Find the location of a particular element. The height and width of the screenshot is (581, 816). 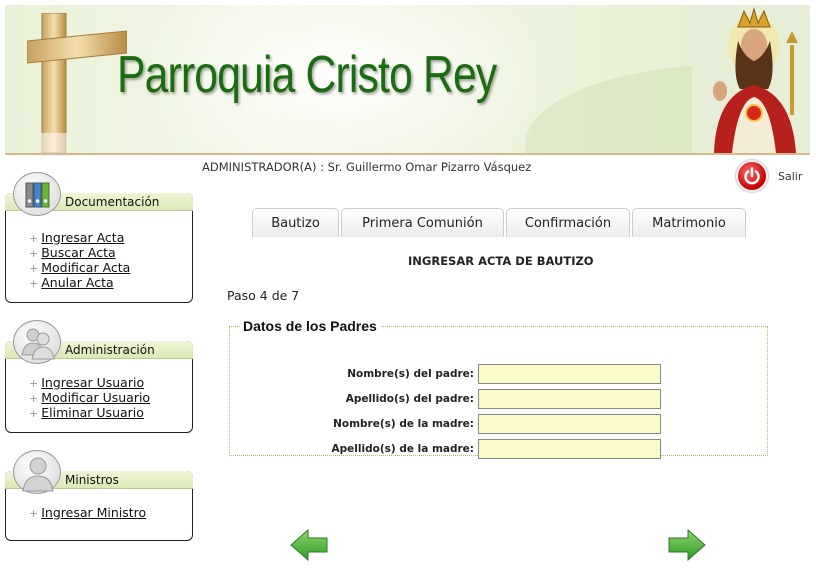

link-modificar-acta: Modificar Acta is located at coordinates (85, 267).